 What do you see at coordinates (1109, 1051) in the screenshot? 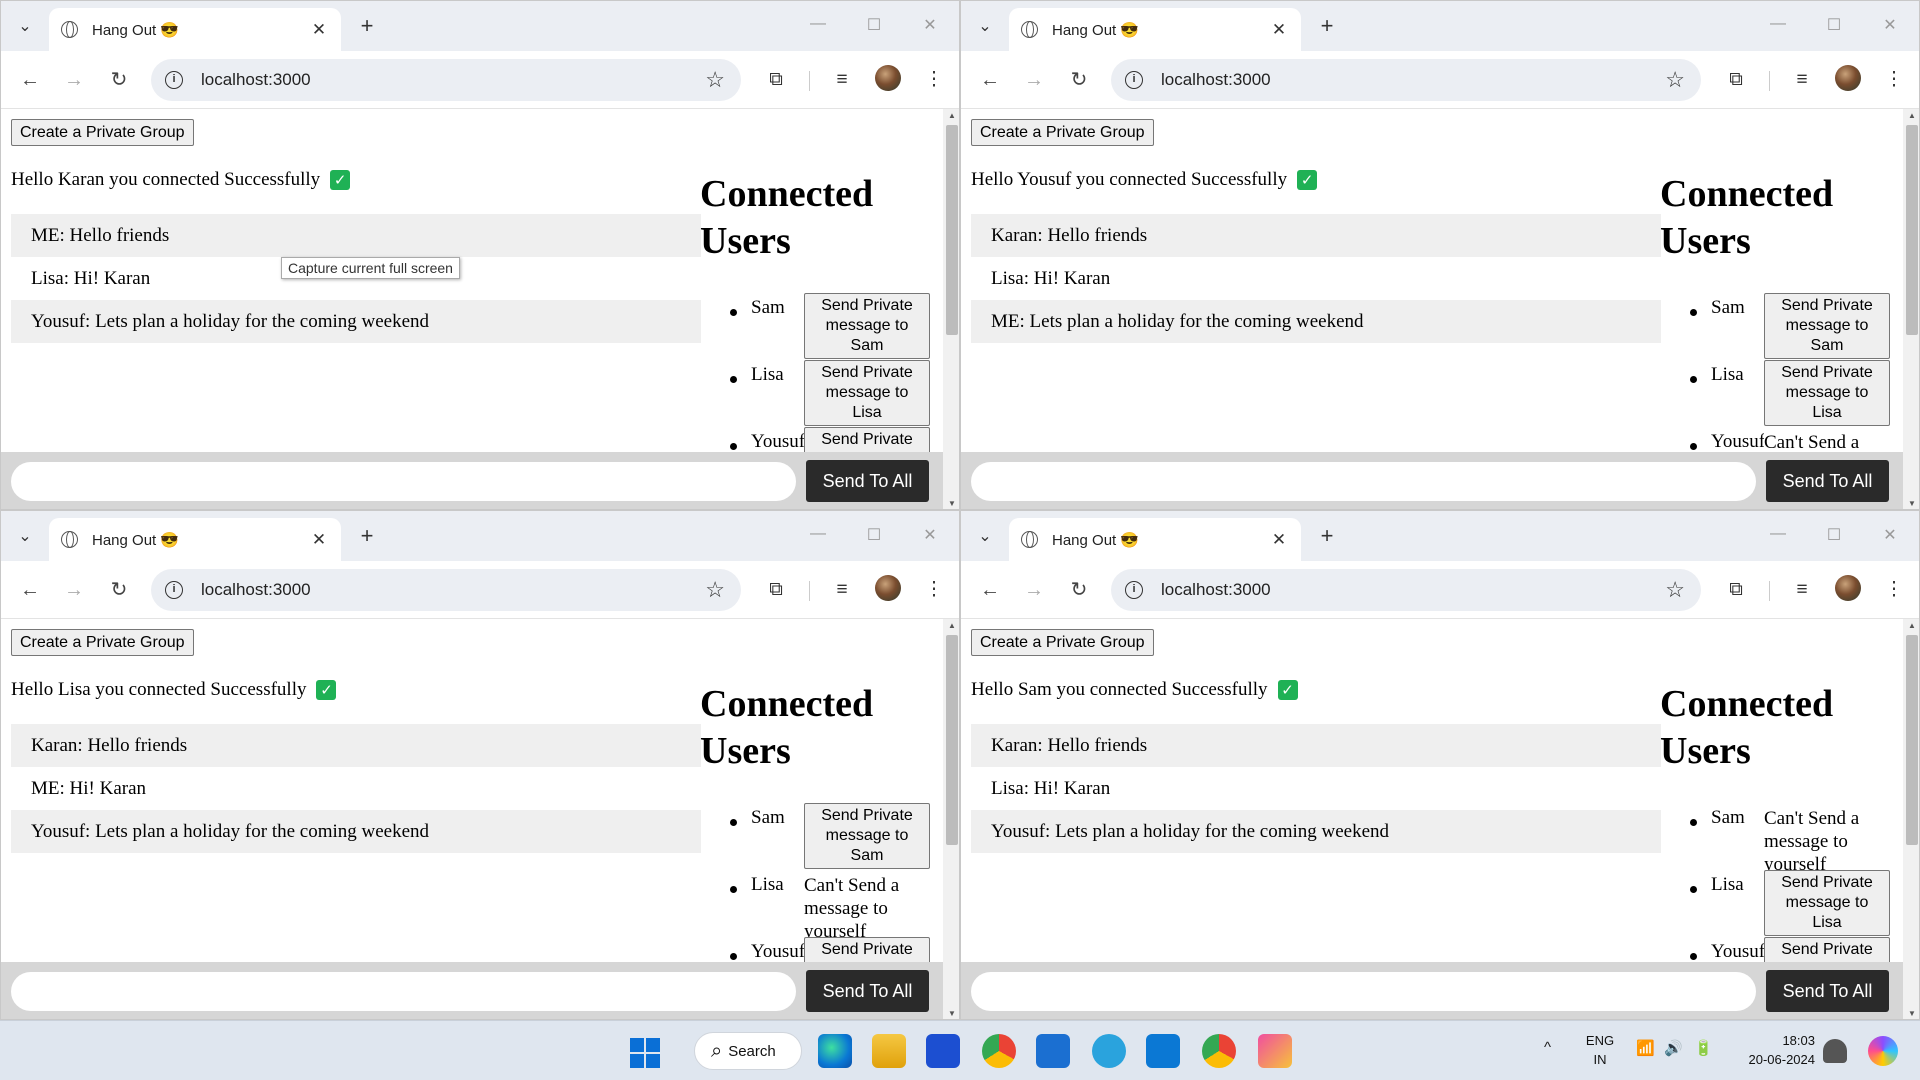
I see `telegram-icon` at bounding box center [1109, 1051].